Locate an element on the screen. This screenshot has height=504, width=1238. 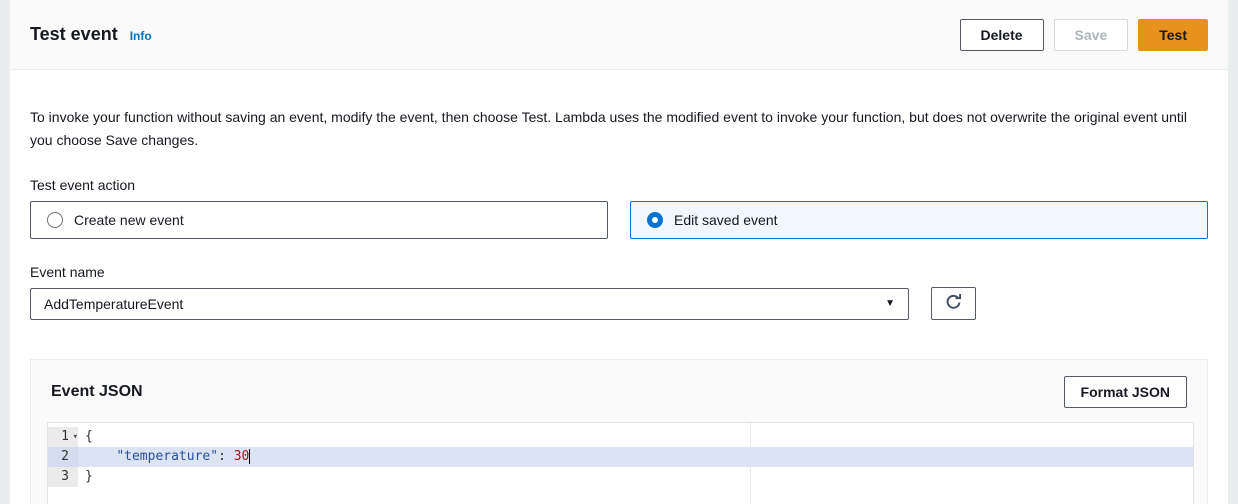
test-event-action-group: Create new event Edit saved event is located at coordinates (619, 220).